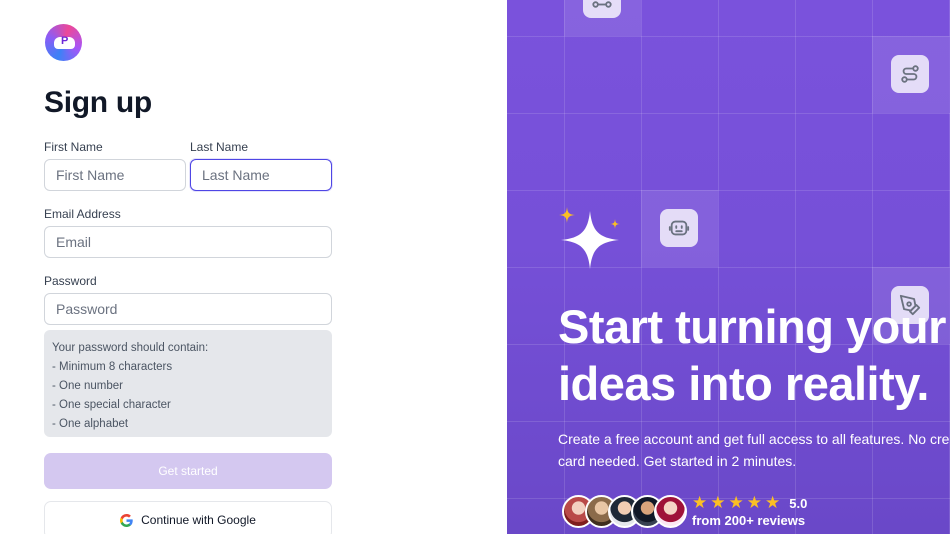 The image size is (950, 534). I want to click on continue-with-google-button: Continue with Google, so click(188, 517).